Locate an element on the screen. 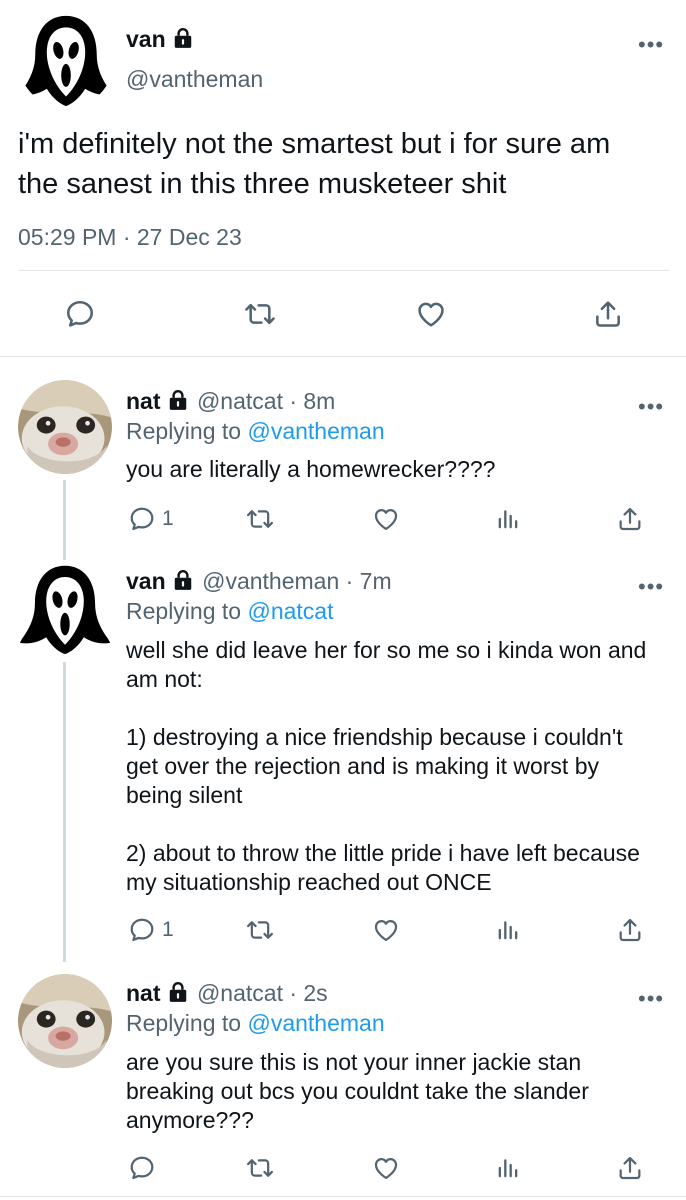 Image resolution: width=686 pixels, height=1200 pixels. reply-header: nat @natcat · 2s is located at coordinates (227, 993).